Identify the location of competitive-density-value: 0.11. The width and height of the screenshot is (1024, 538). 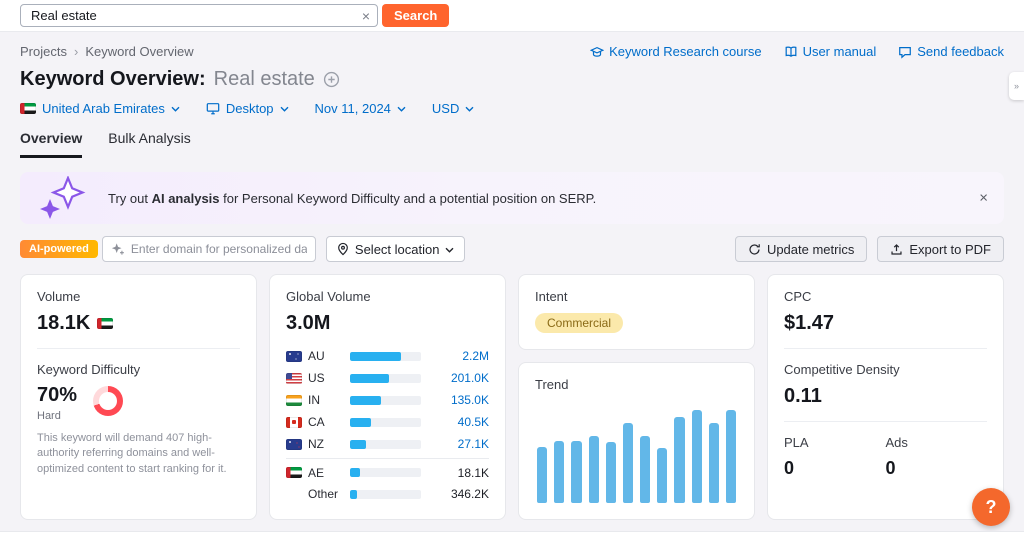
(803, 396).